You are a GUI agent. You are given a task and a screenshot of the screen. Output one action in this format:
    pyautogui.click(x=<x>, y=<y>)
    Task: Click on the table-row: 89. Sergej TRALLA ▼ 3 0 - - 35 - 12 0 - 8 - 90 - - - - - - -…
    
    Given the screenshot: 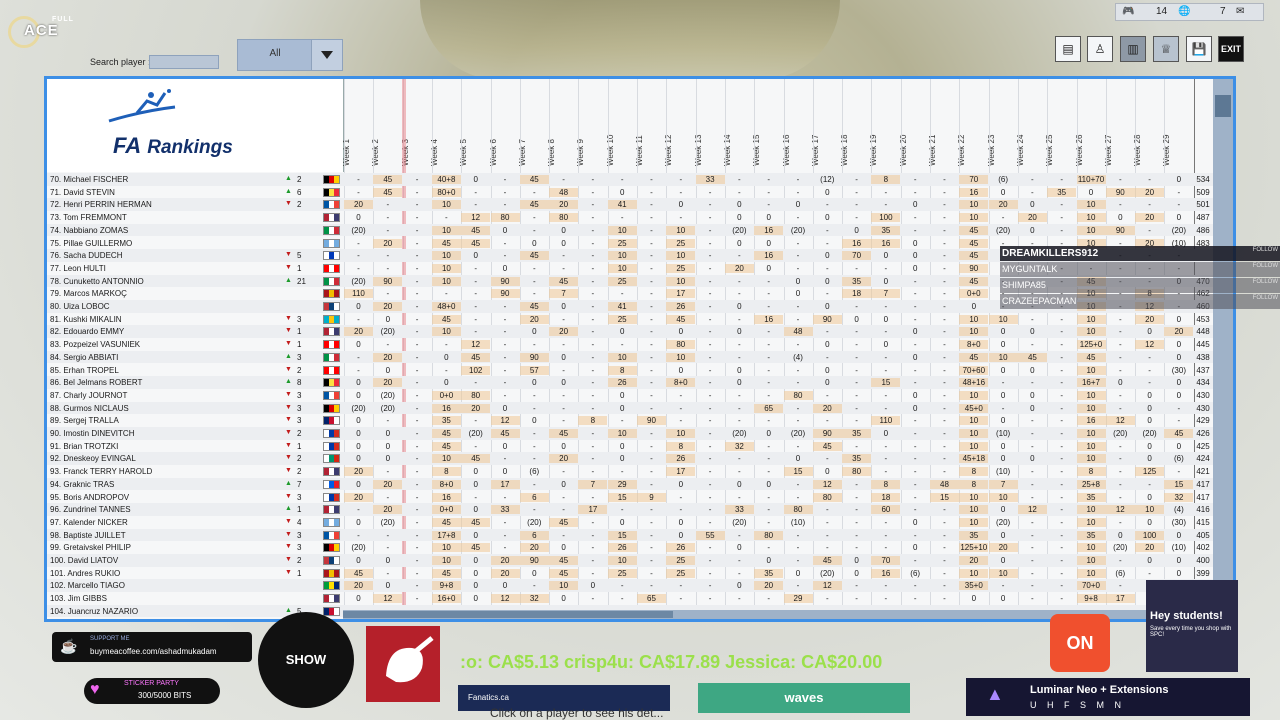 What is the action you would take?
    pyautogui.click(x=632, y=420)
    